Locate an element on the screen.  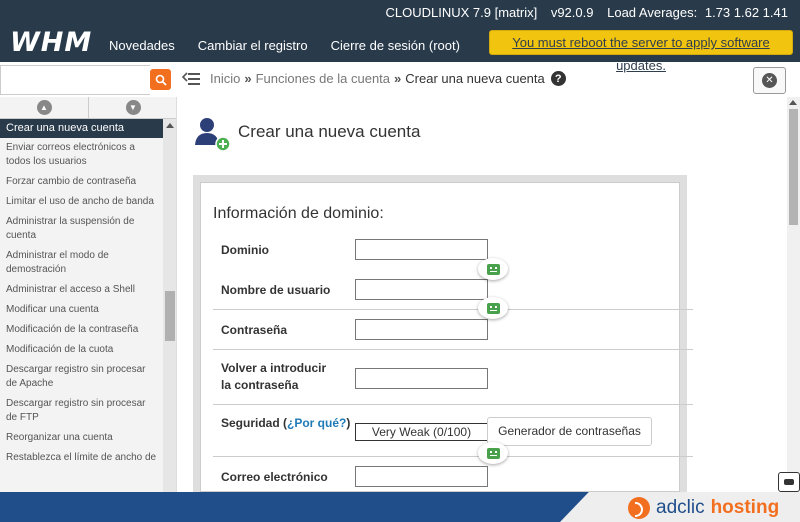
row-username: Nombre de usuario is located at coordinates (453, 290).